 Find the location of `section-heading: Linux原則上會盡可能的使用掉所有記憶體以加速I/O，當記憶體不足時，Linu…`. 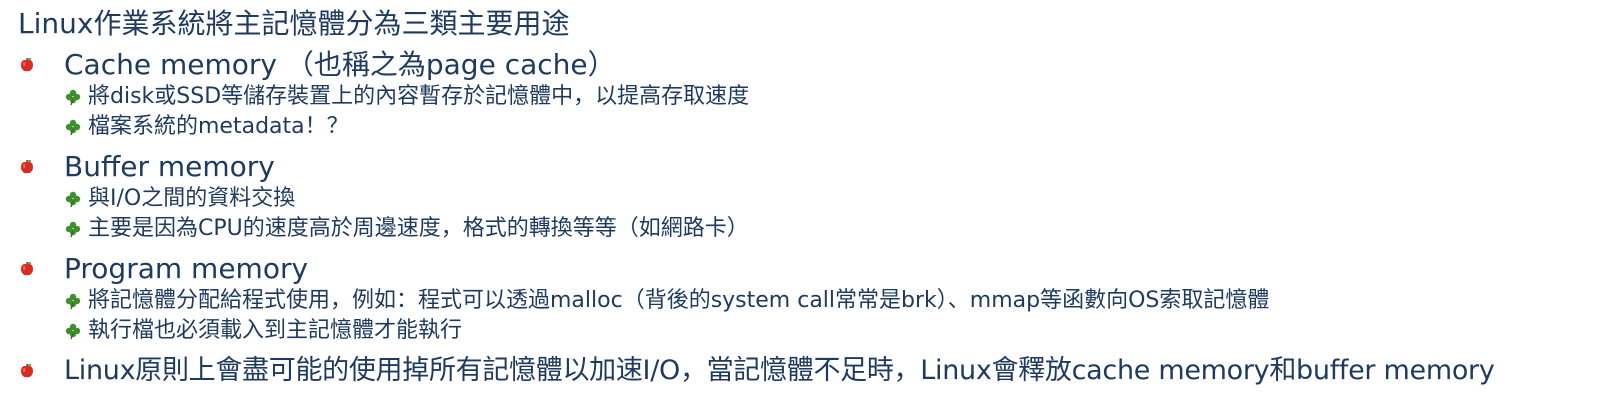

section-heading: Linux原則上會盡可能的使用掉所有記憶體以加速I/O，當記憶體不足時，Linu… is located at coordinates (779, 370).